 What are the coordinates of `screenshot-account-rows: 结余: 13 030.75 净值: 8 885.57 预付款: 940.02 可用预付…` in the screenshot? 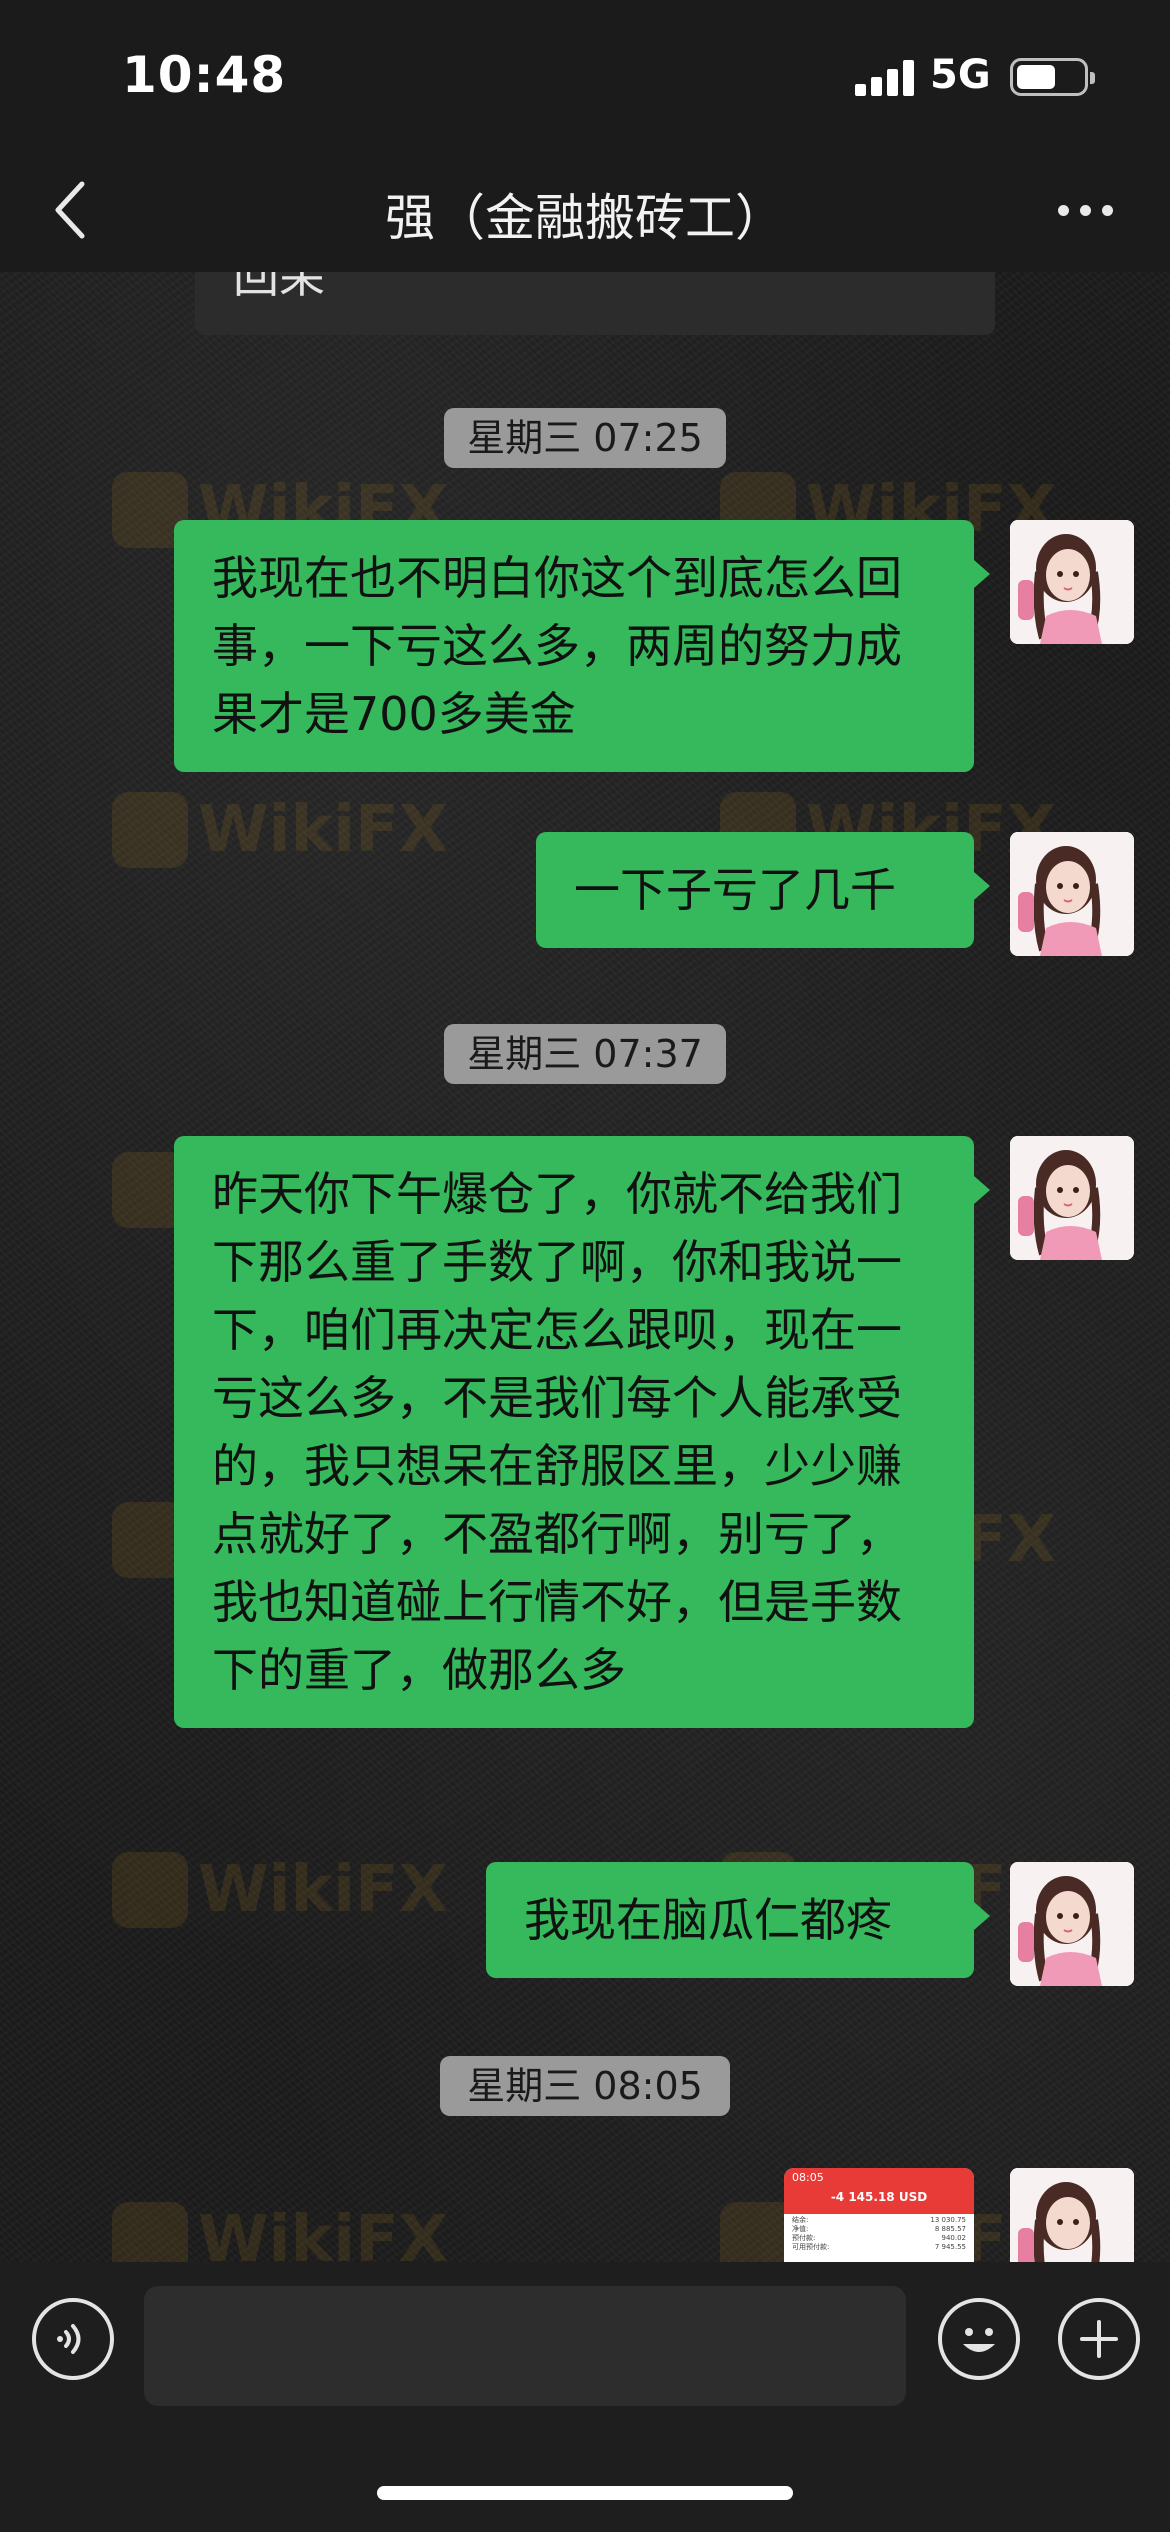 It's located at (879, 2234).